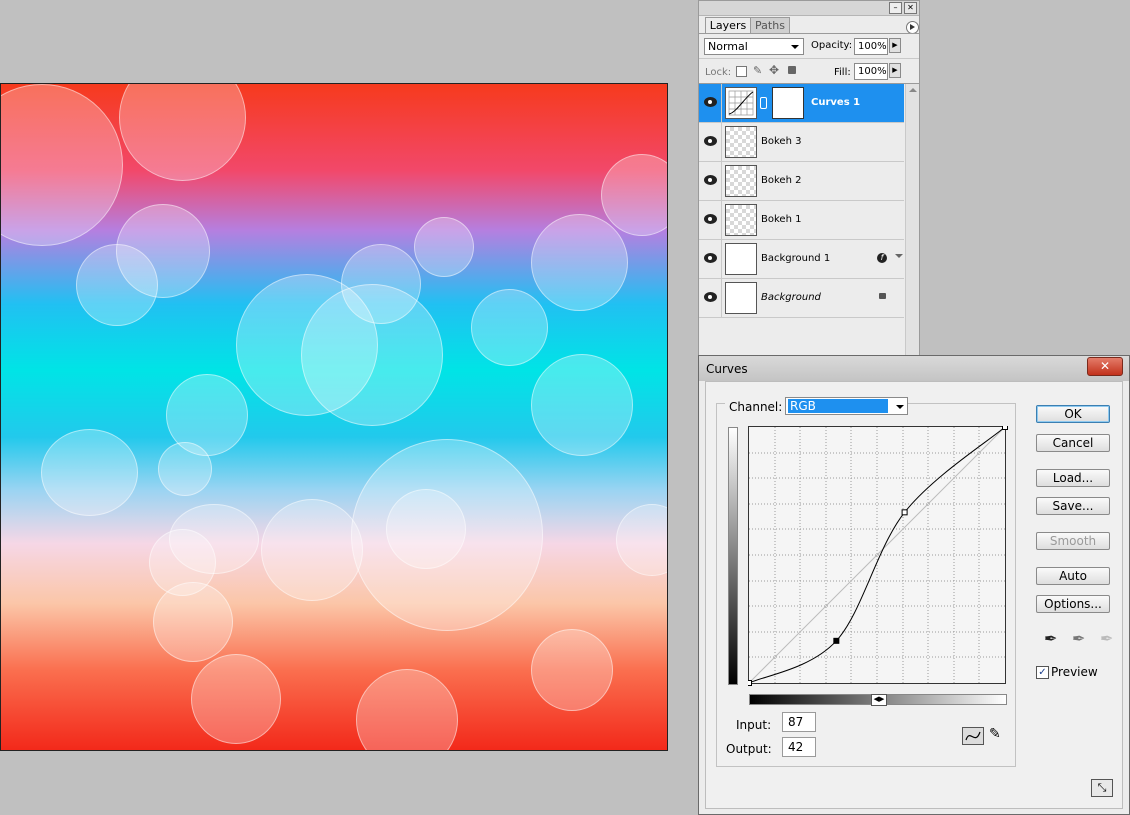  I want to click on layer-row-background-1: Background 1 f, so click(801, 259).